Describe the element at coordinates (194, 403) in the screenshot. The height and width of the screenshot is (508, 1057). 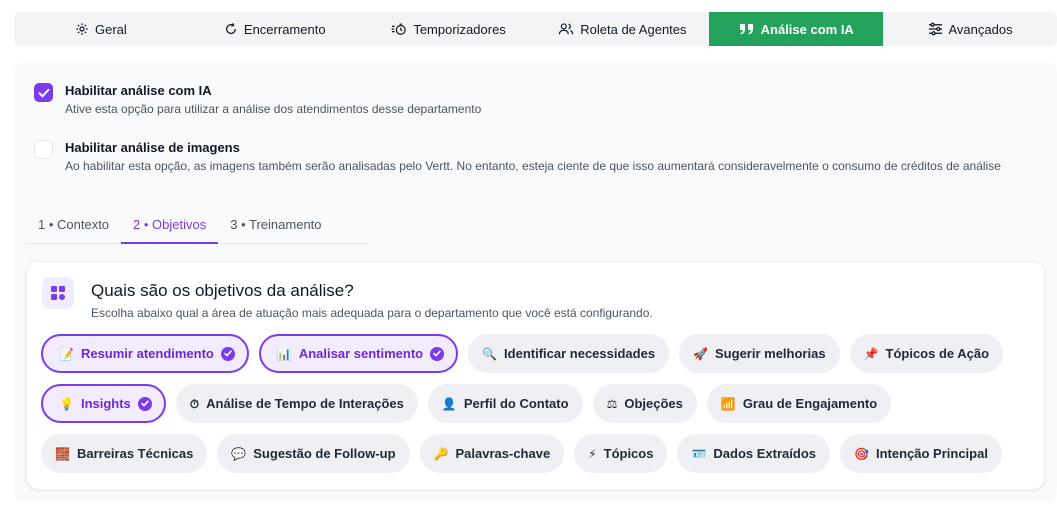
I see `chip-emoji-icon: ⏱` at that location.